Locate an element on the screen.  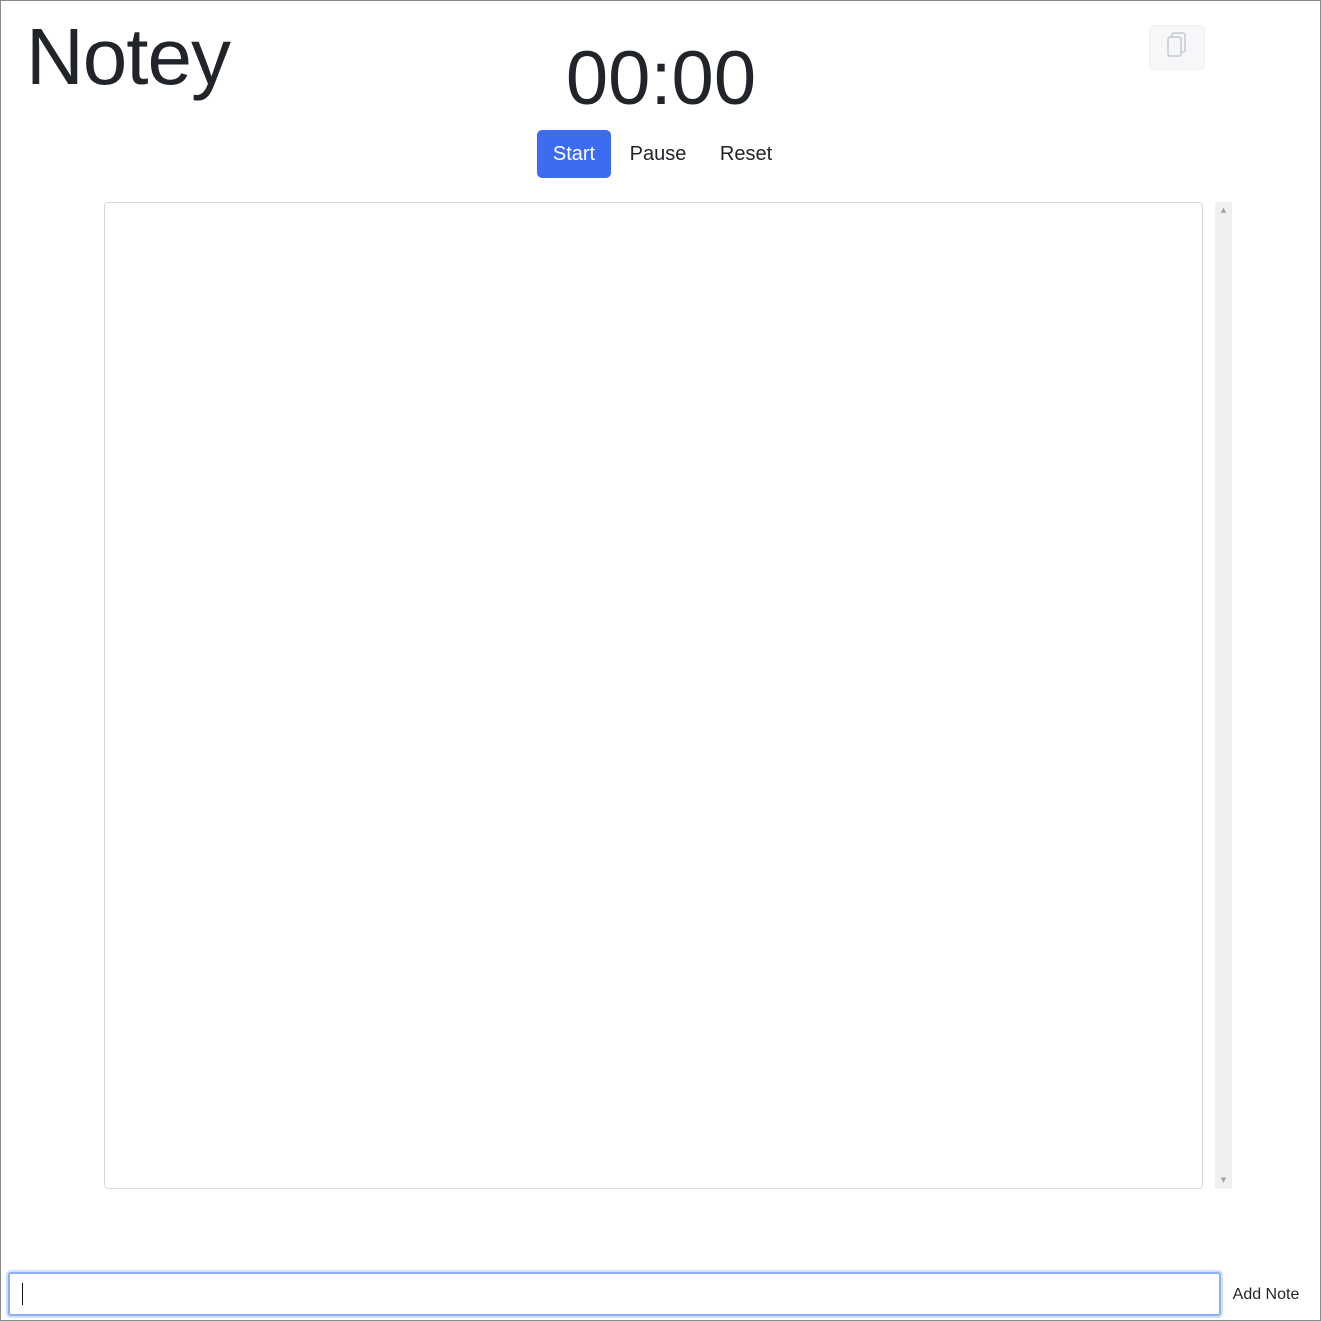
scroll-up-arrow-icon: ▲ is located at coordinates (1223, 210).